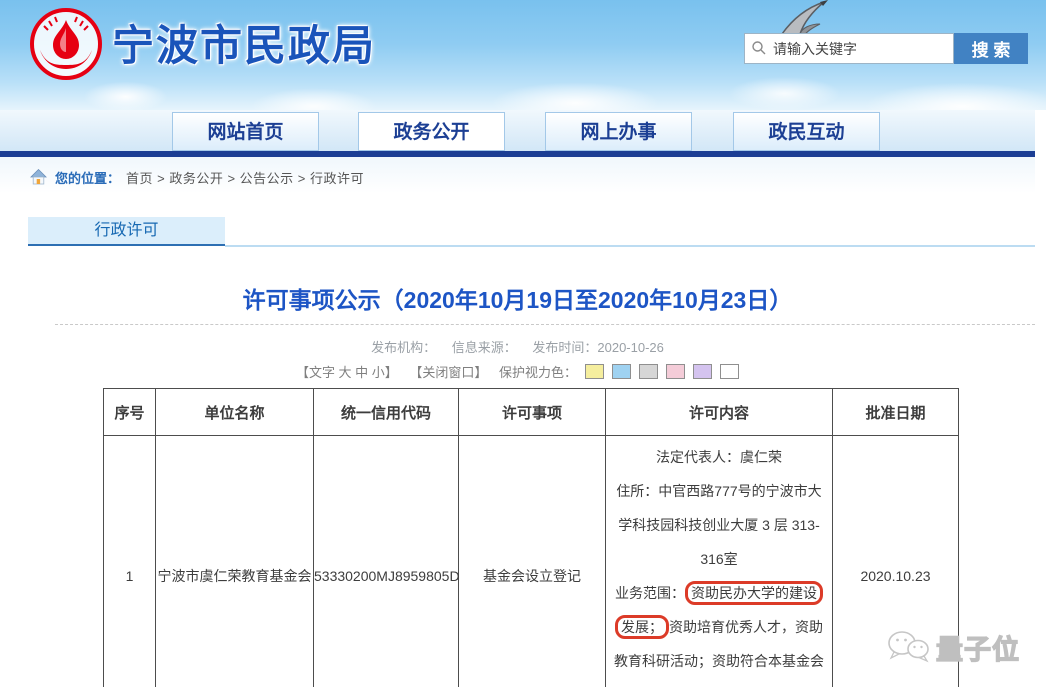 Image resolution: width=1046 pixels, height=687 pixels. What do you see at coordinates (126, 231) in the screenshot?
I see `section-tab-administrative-permit: 行政许可` at bounding box center [126, 231].